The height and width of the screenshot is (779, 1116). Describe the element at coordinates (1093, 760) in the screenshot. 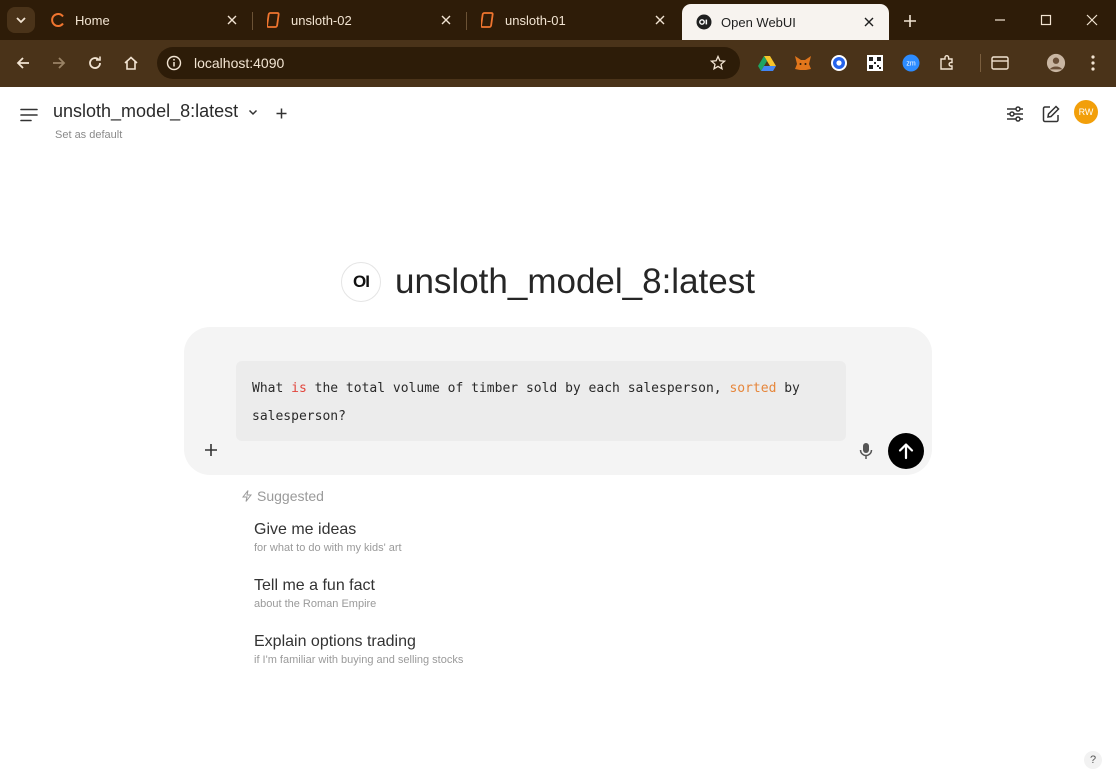

I see `help-button: ?` at that location.